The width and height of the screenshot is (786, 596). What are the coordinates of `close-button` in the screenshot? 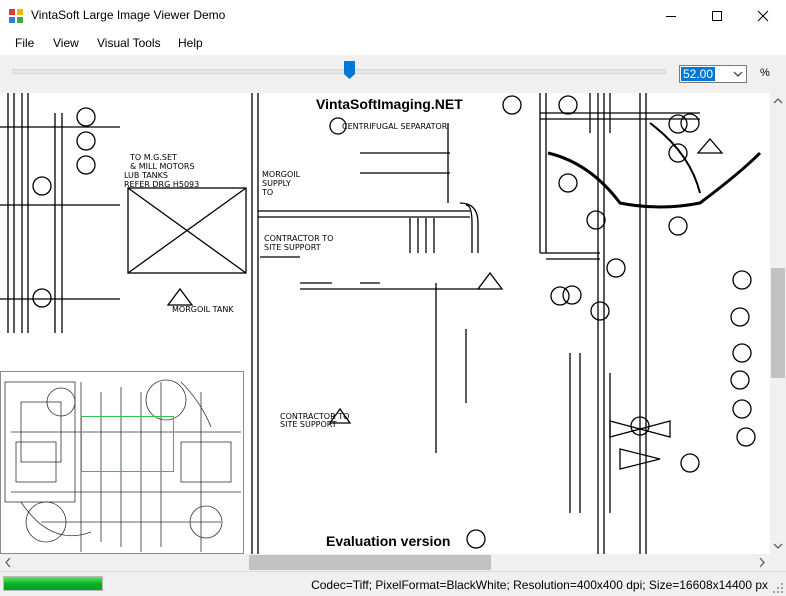 It's located at (763, 15).